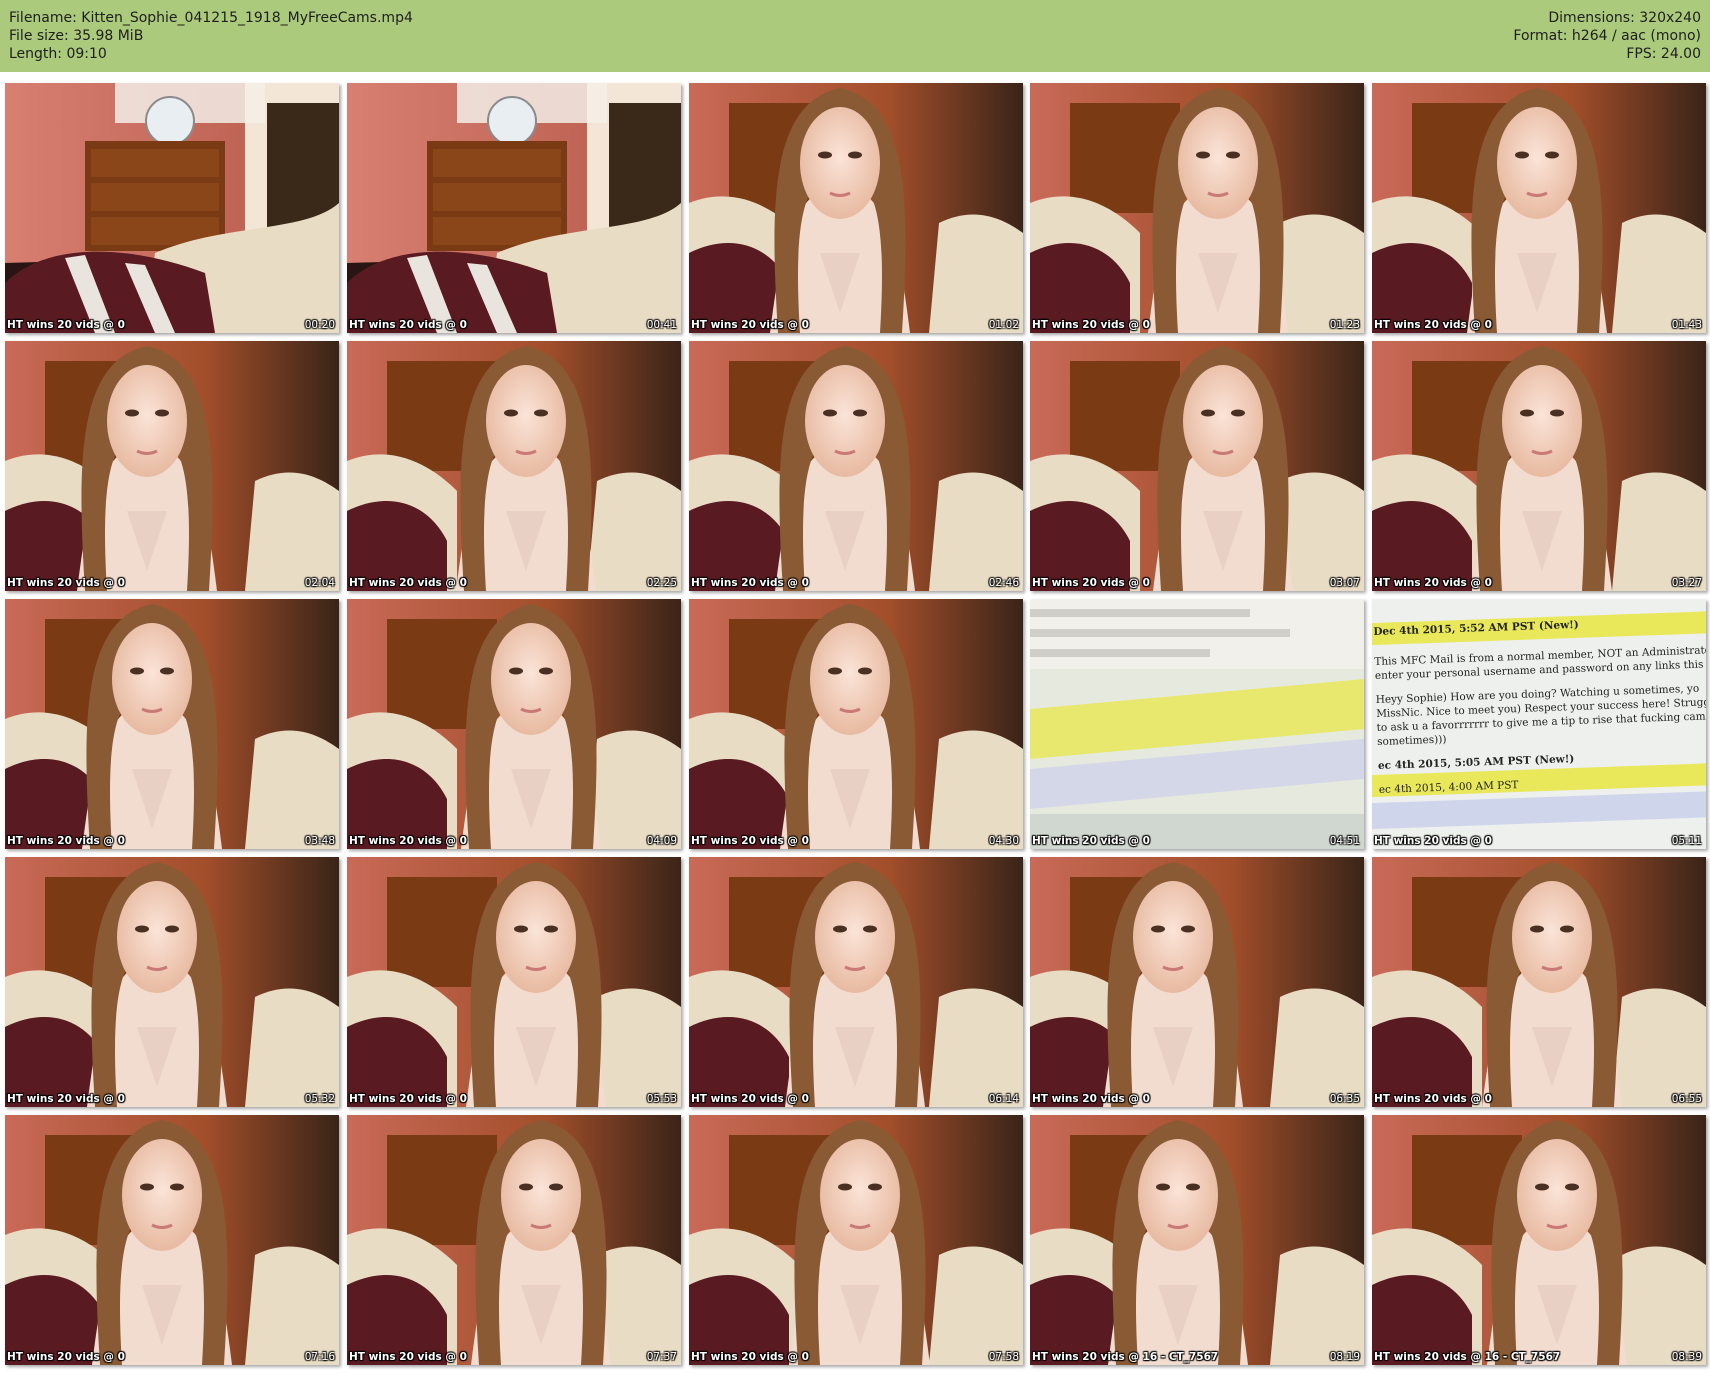 The width and height of the screenshot is (1710, 1373). Describe the element at coordinates (1003, 583) in the screenshot. I see `thumbnail-timestamp: 02:46` at that location.